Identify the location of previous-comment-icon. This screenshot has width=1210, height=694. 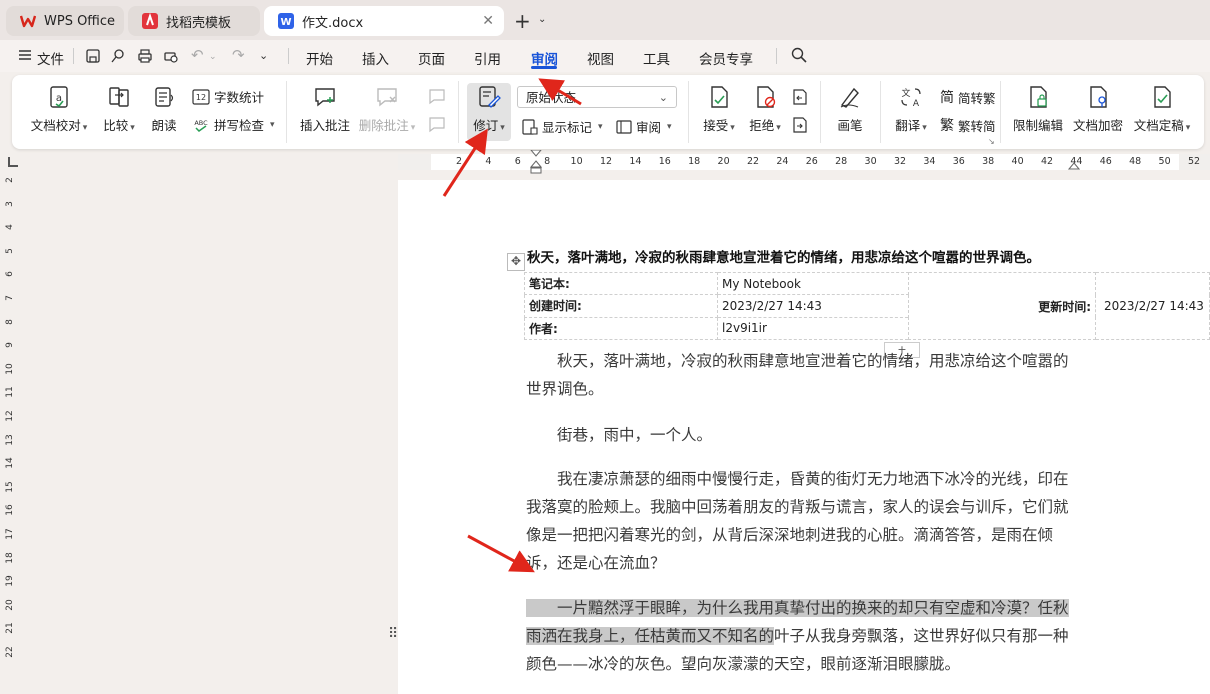
(437, 97).